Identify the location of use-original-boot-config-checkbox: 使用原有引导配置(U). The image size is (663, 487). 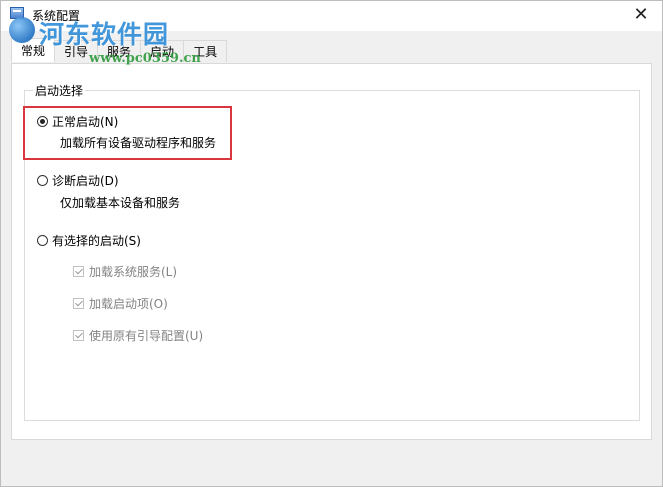
(138, 335).